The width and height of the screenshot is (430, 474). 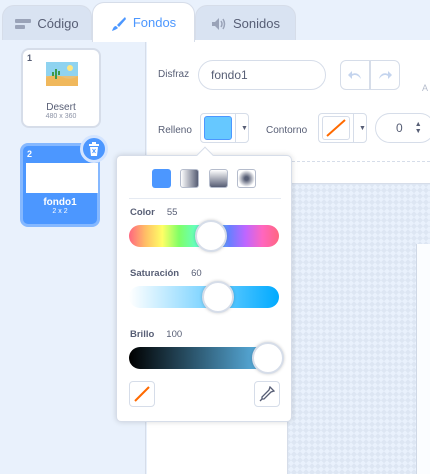 I want to click on no-color-button, so click(x=142, y=394).